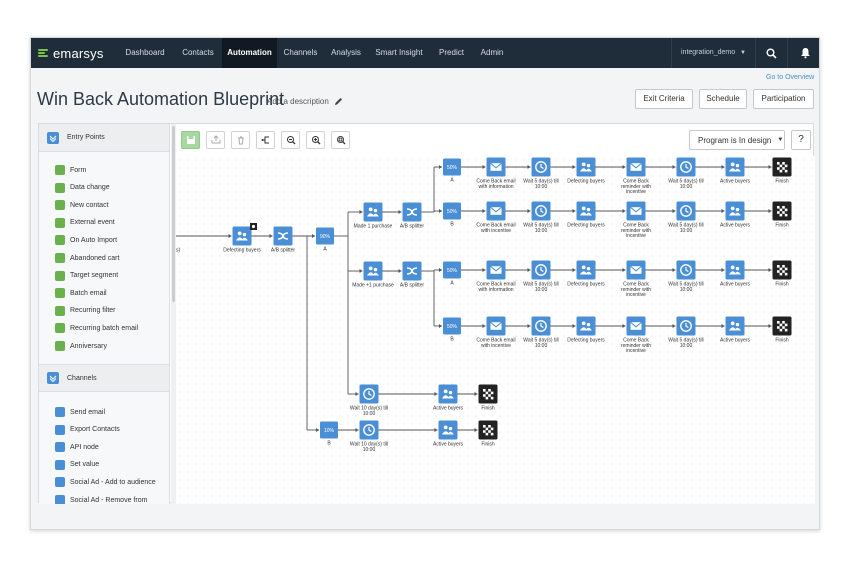  Describe the element at coordinates (636, 335) in the screenshot. I see `flow-row4-remind: Come Backreminder withincentive` at that location.